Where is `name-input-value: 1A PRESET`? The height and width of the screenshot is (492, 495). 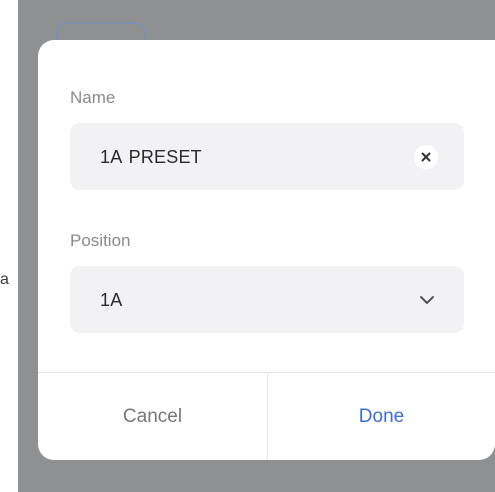 name-input-value: 1A PRESET is located at coordinates (151, 157).